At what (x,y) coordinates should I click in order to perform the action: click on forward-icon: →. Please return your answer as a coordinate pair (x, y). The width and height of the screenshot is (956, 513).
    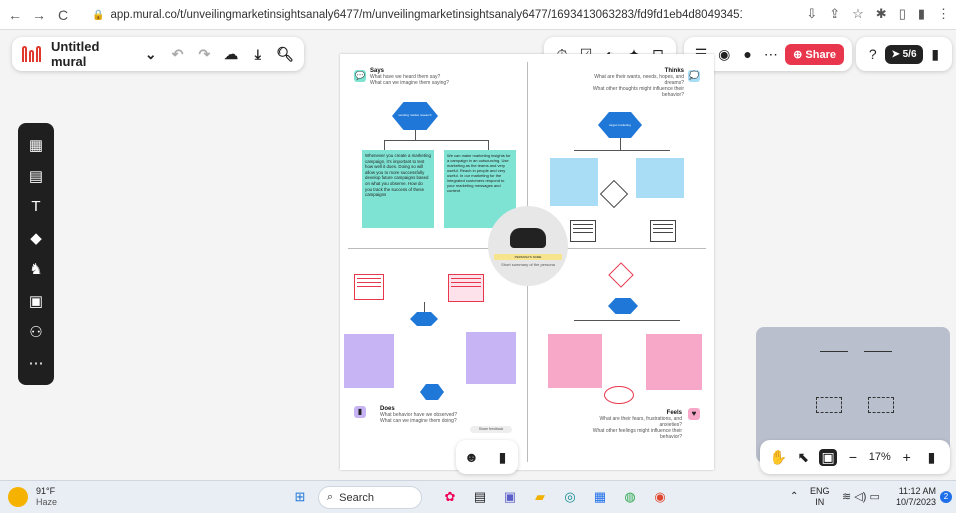
    Looking at the image, I should click on (39, 15).